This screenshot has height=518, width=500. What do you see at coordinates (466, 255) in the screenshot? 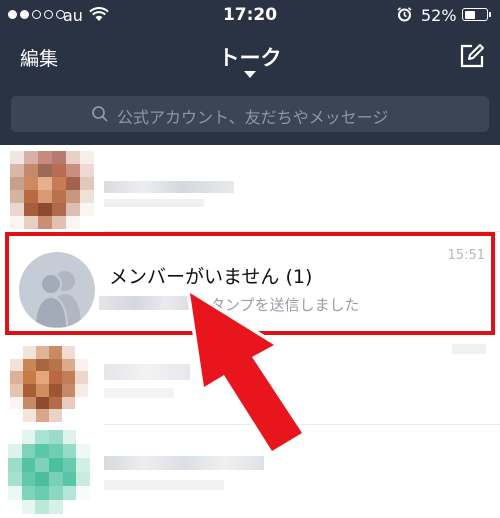
I see `chat-time: 15:51` at bounding box center [466, 255].